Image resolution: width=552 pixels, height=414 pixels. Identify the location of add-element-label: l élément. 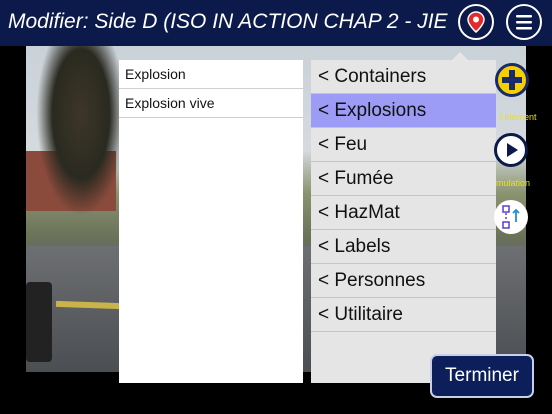
(518, 117).